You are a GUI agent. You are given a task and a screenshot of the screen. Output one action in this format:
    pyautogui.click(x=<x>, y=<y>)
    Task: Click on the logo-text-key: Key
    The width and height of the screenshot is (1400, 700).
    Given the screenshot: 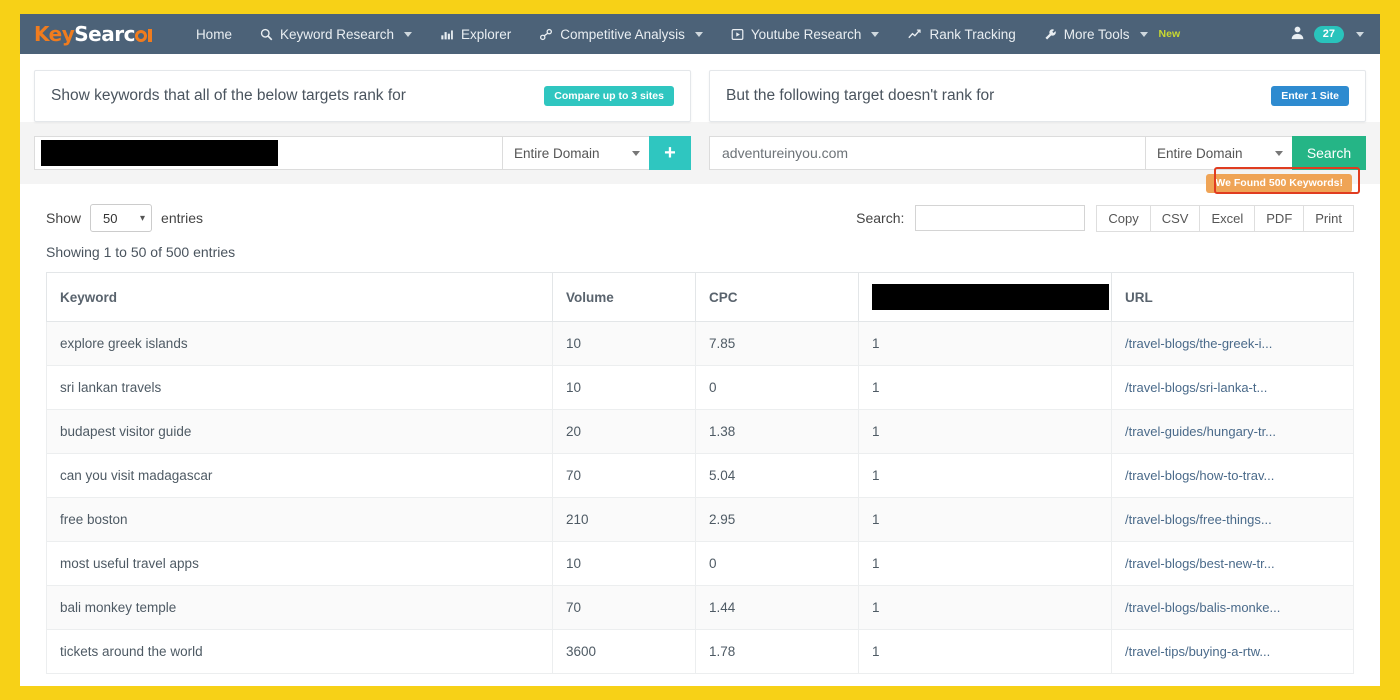 What is the action you would take?
    pyautogui.click(x=54, y=34)
    